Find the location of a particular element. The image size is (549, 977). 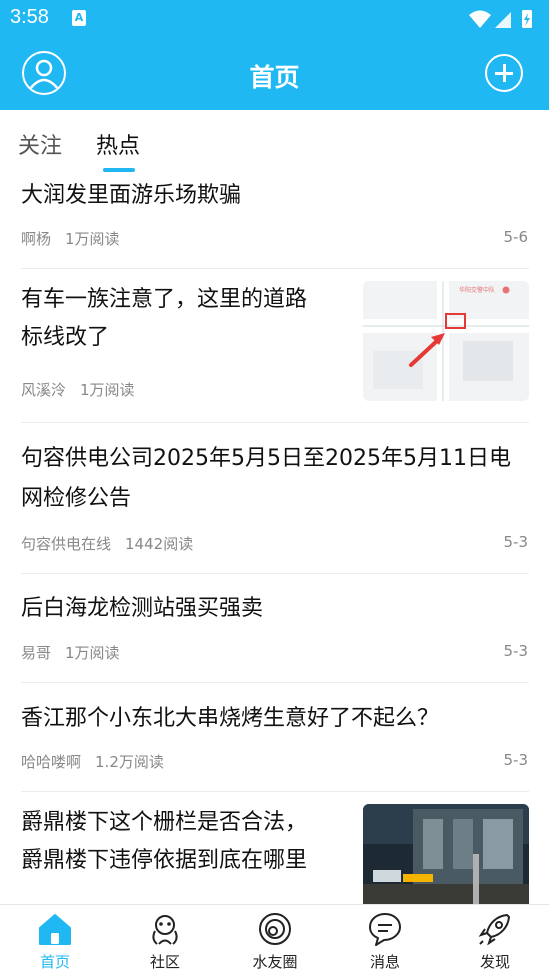

status-time: 3:58 is located at coordinates (29, 17).